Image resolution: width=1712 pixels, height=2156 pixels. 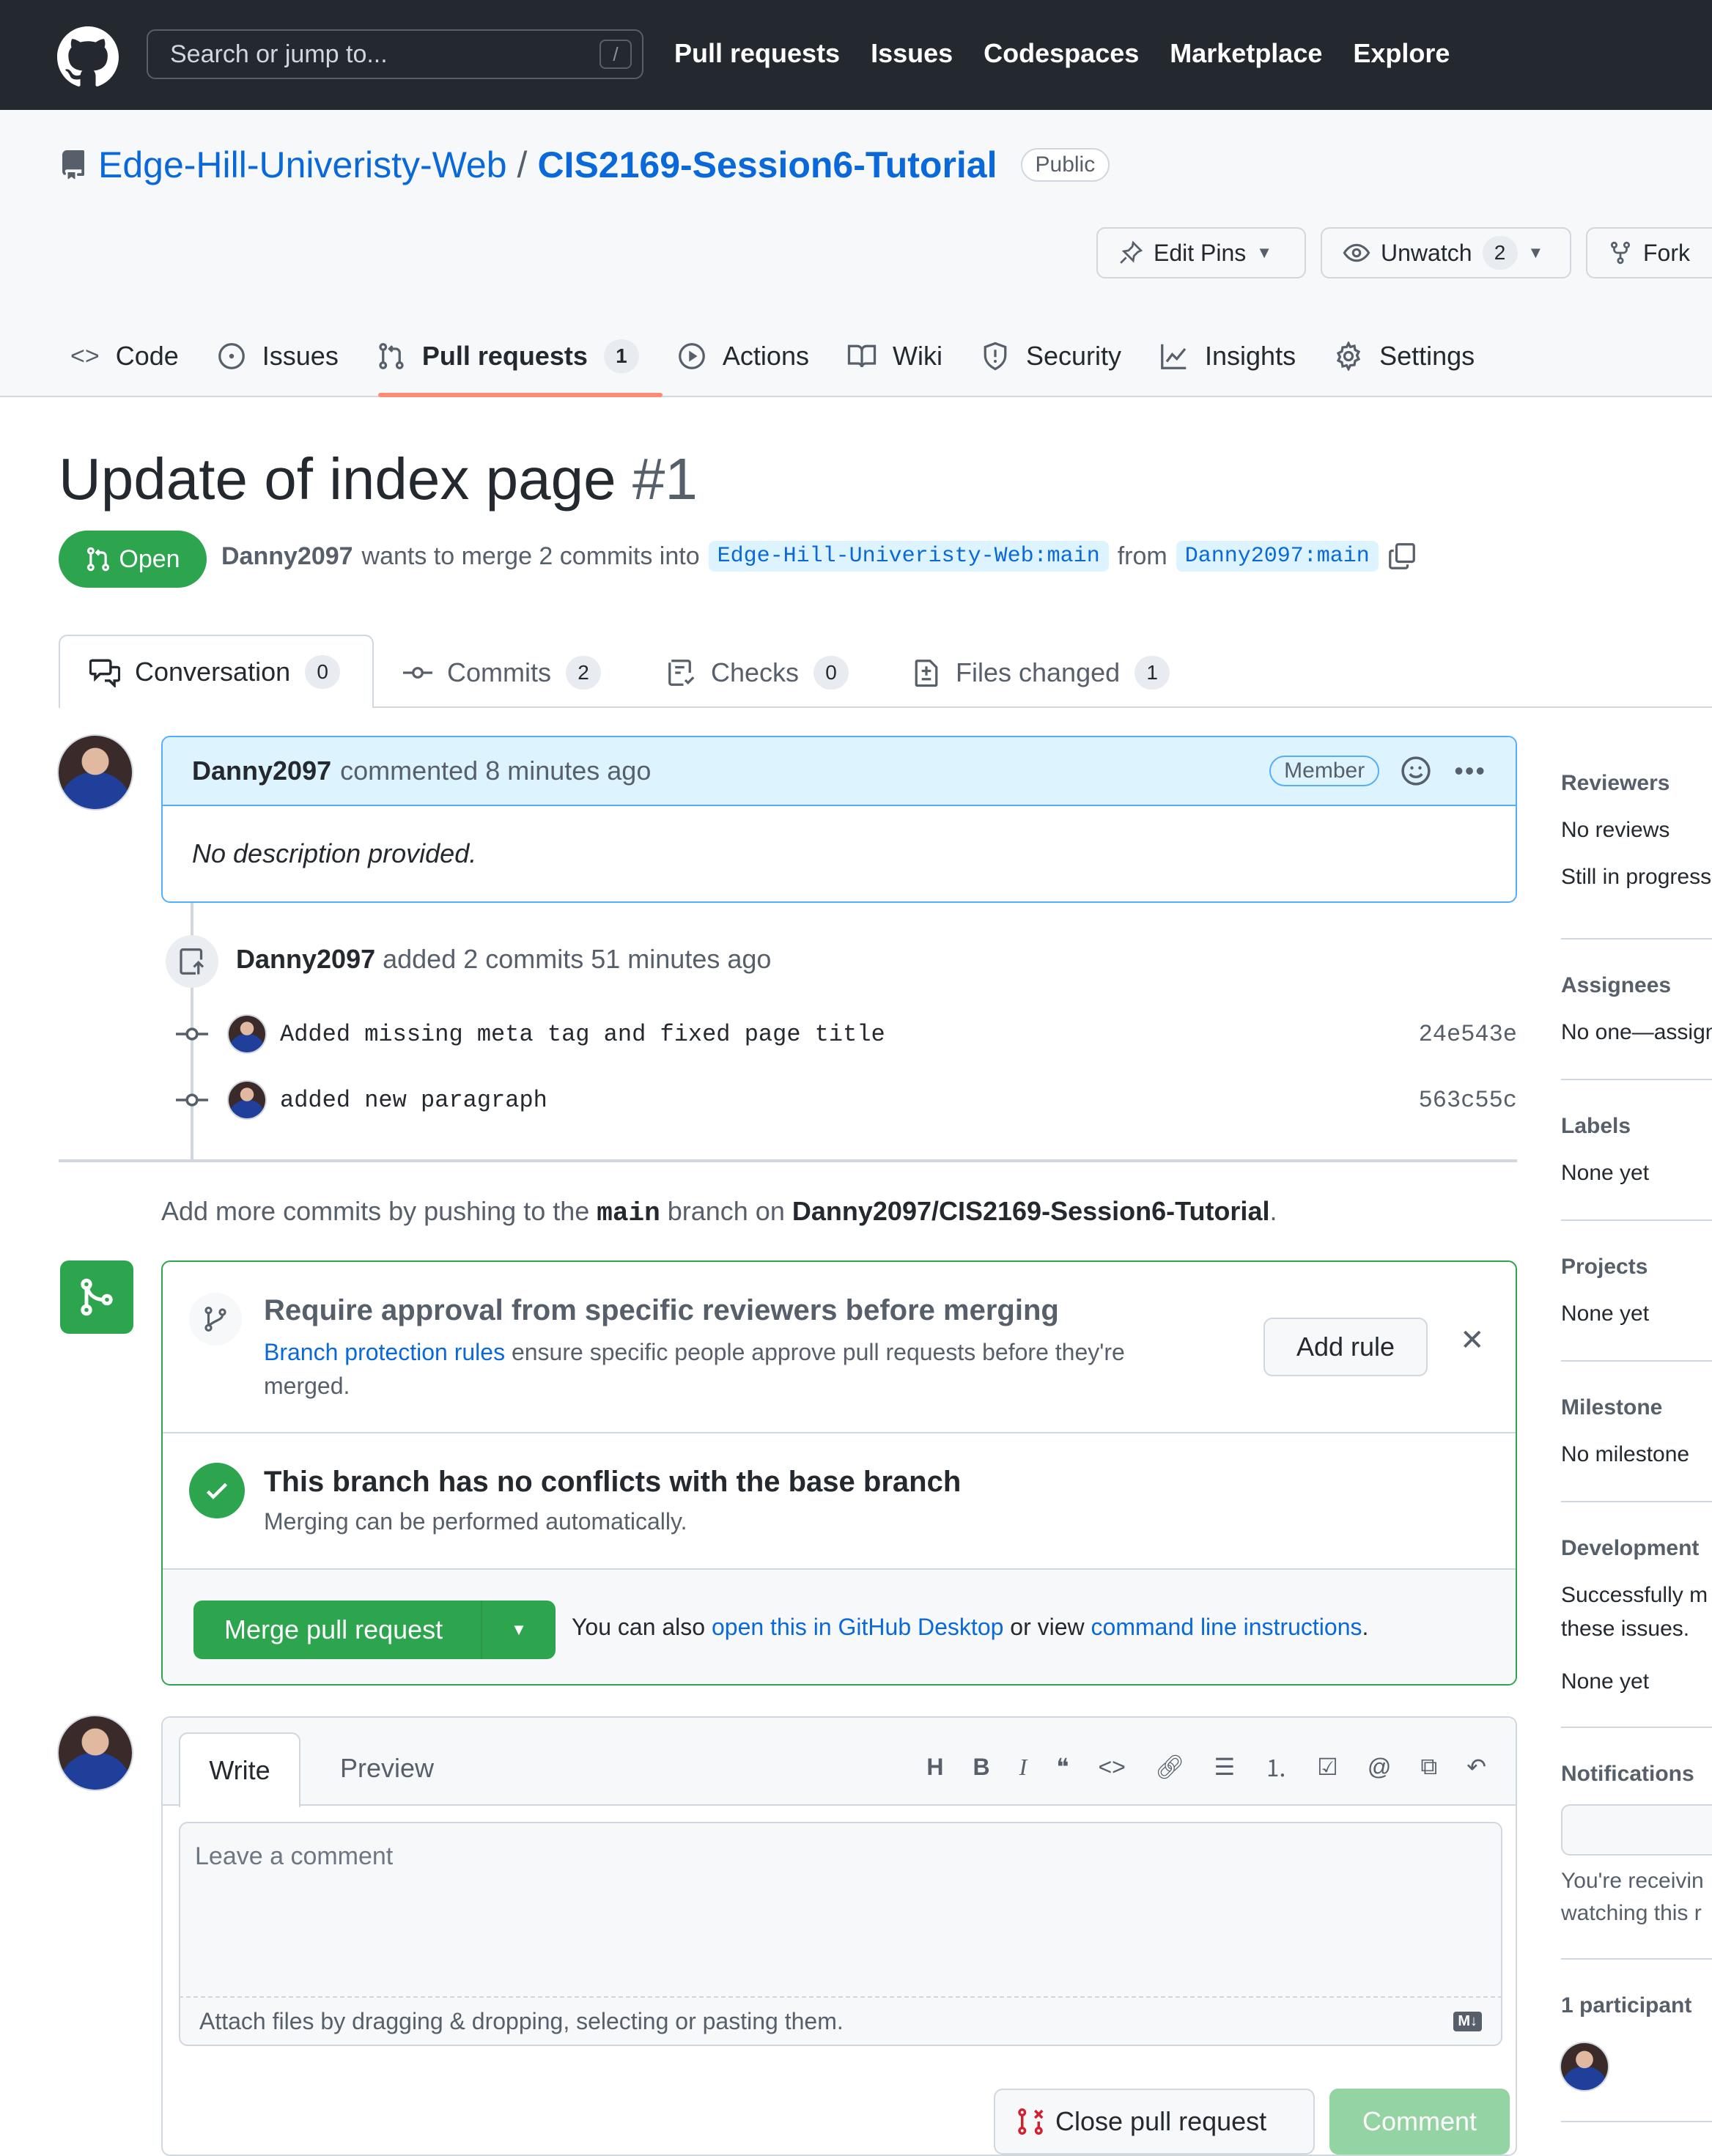 I want to click on pr-author: Danny2097, so click(x=287, y=556).